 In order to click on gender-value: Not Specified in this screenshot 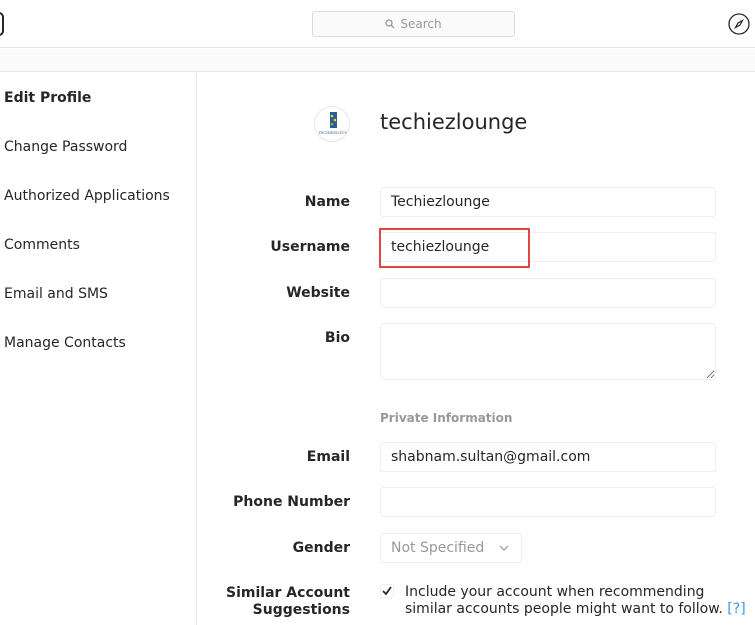, I will do `click(438, 548)`.